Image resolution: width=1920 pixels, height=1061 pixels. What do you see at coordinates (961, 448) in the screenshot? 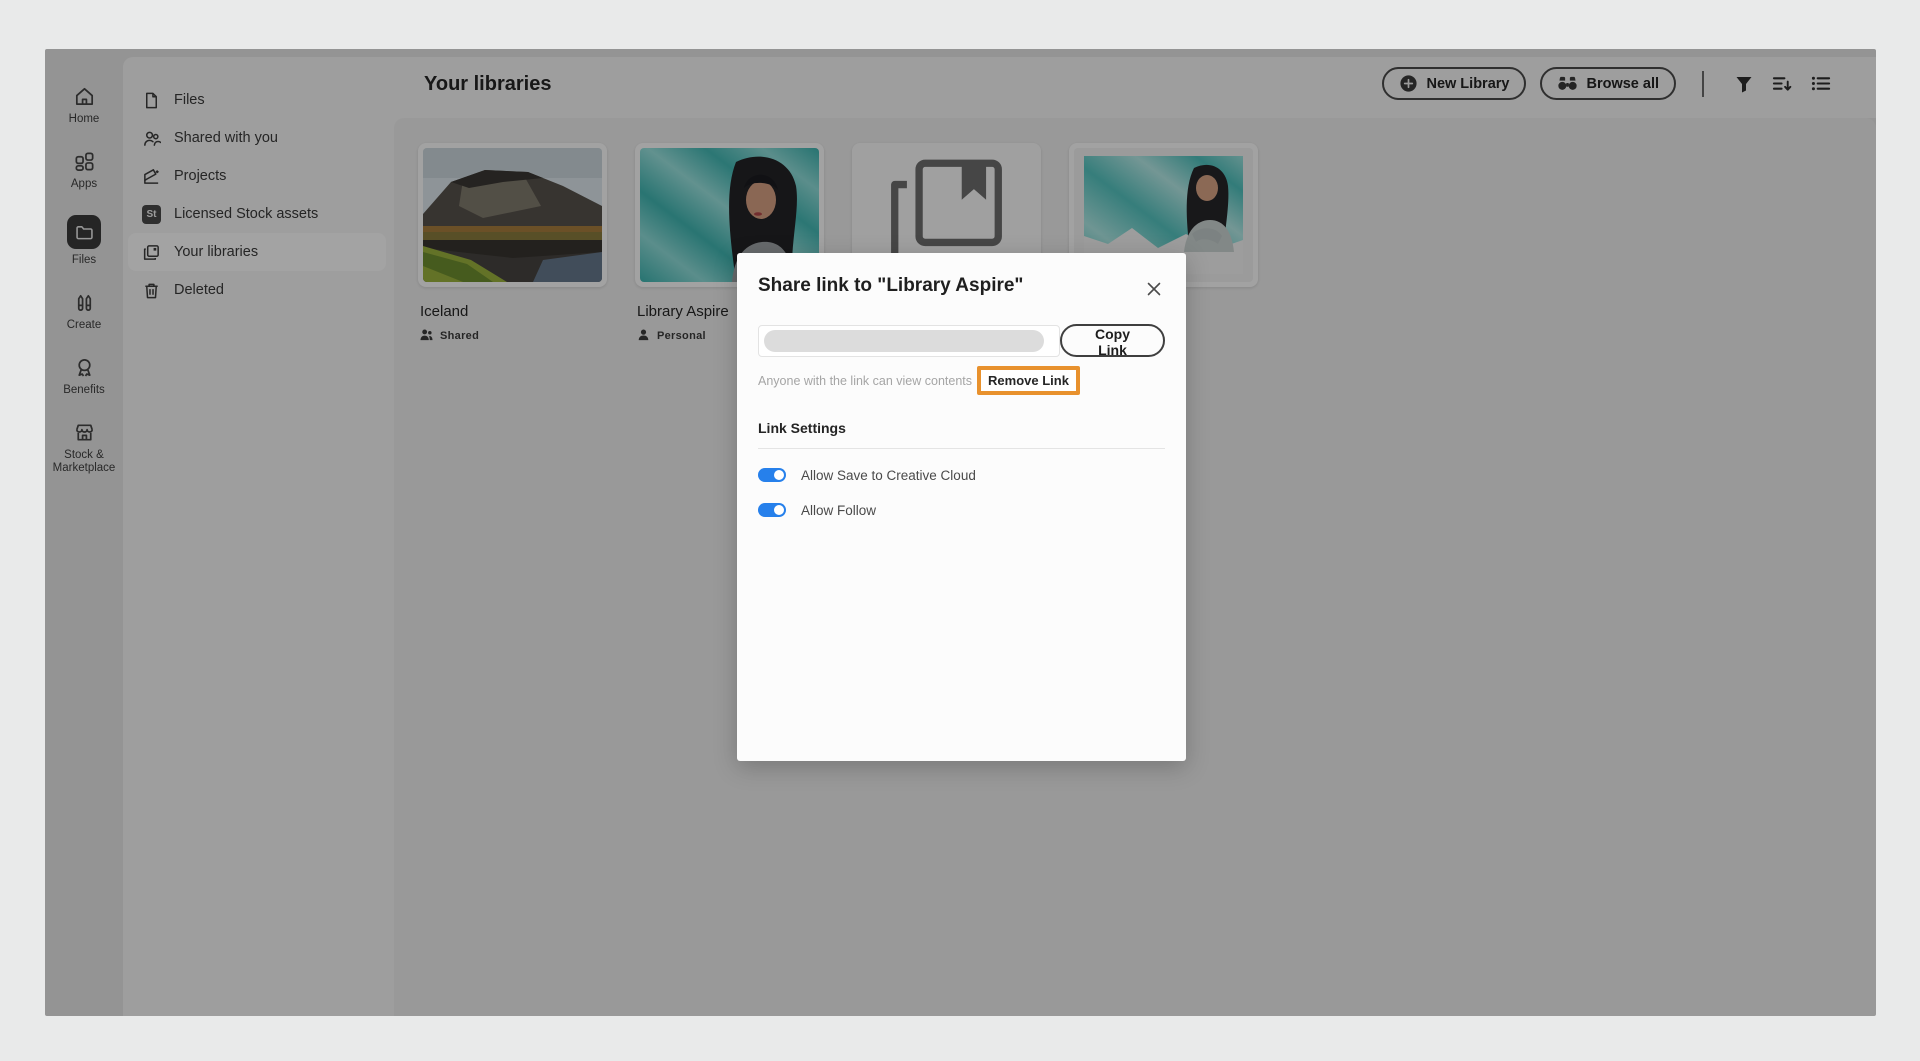
I see `settings-divider` at bounding box center [961, 448].